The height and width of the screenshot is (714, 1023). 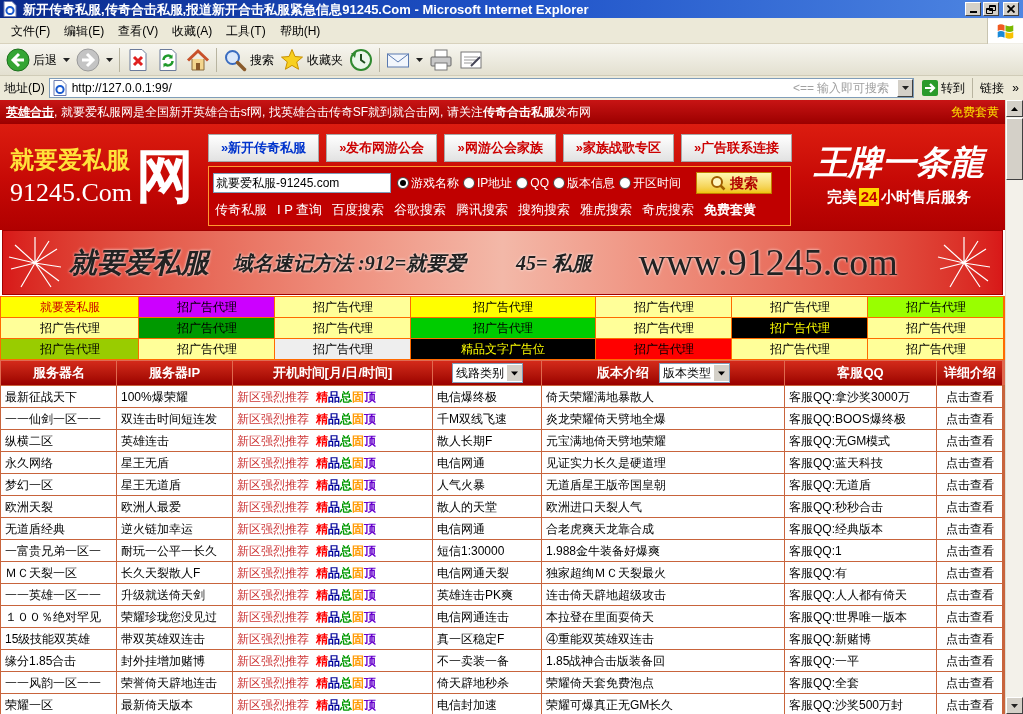 I want to click on topic-link: 英雄合击, so click(x=30, y=112).